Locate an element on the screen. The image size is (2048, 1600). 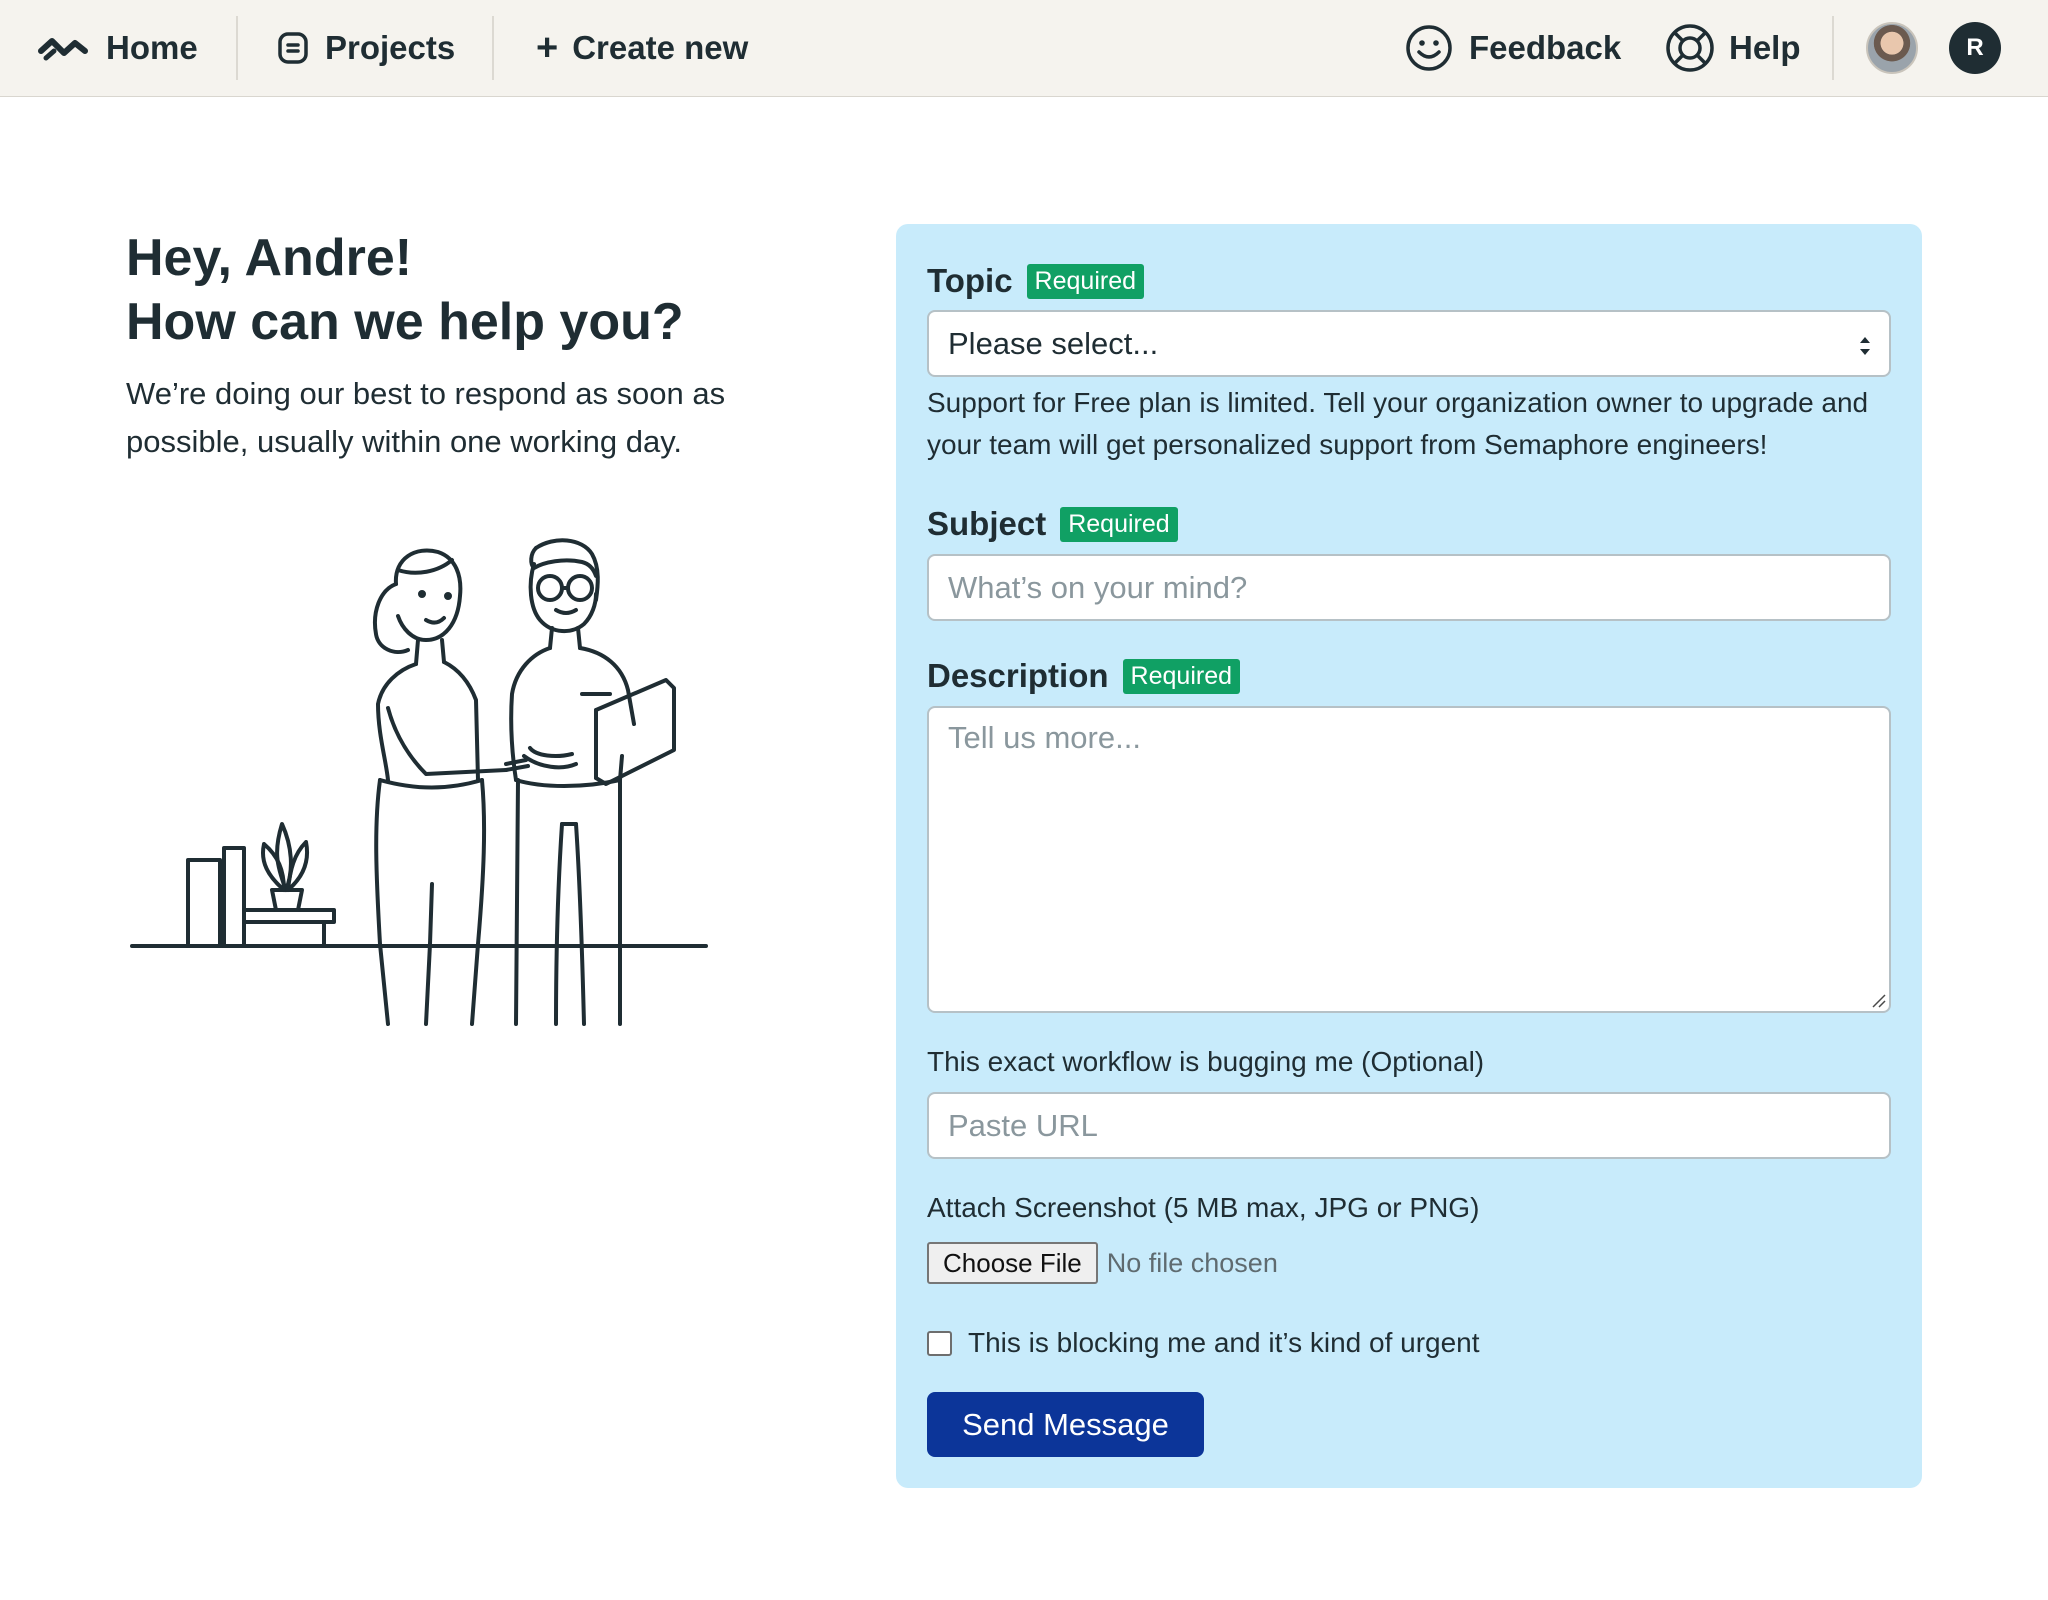
nav-projects-label: Projects is located at coordinates (390, 47).